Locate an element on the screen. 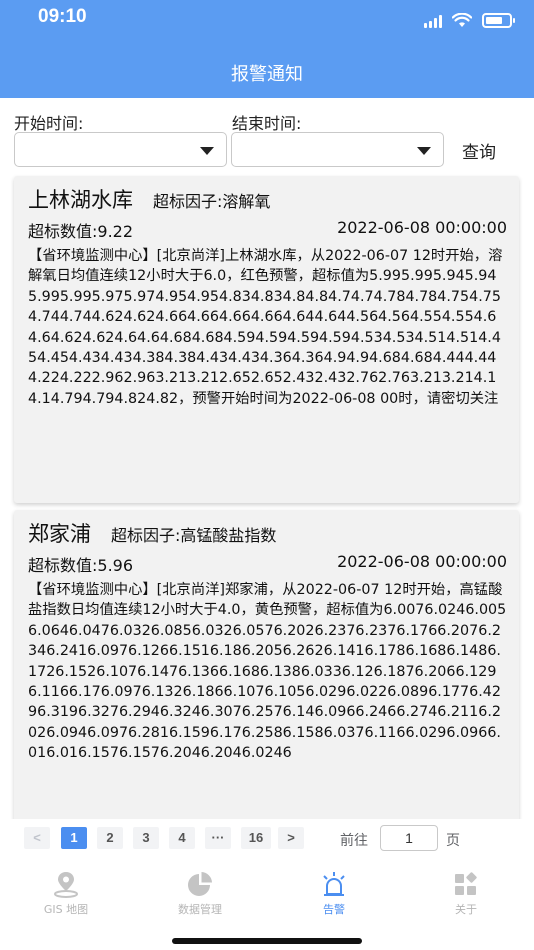  map-pin-icon is located at coordinates (66, 885).